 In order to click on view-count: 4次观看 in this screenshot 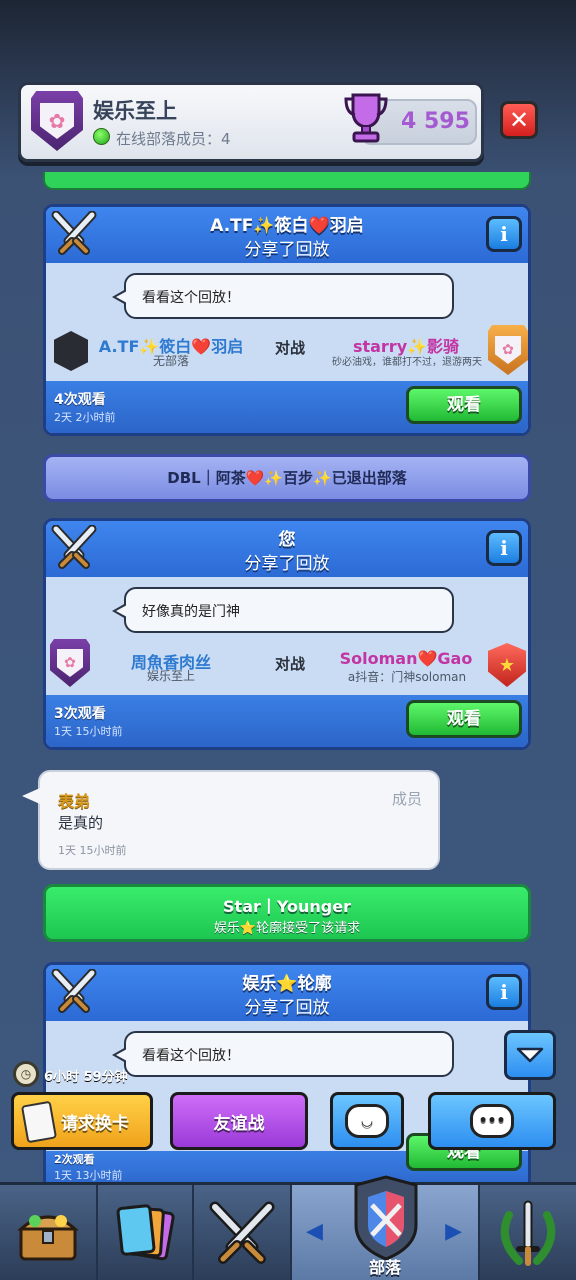, I will do `click(80, 400)`.